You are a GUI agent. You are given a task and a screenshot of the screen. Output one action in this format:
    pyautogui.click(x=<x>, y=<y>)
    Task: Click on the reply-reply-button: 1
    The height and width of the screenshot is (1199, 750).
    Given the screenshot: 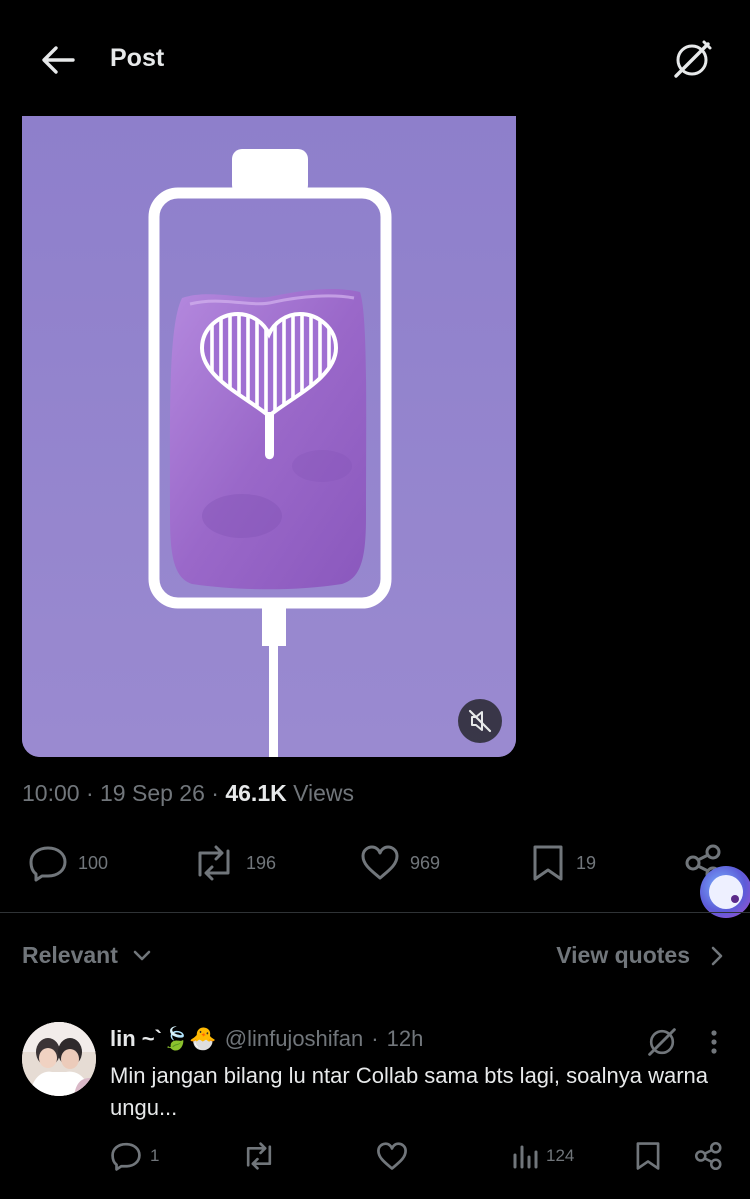 What is the action you would take?
    pyautogui.click(x=134, y=1156)
    